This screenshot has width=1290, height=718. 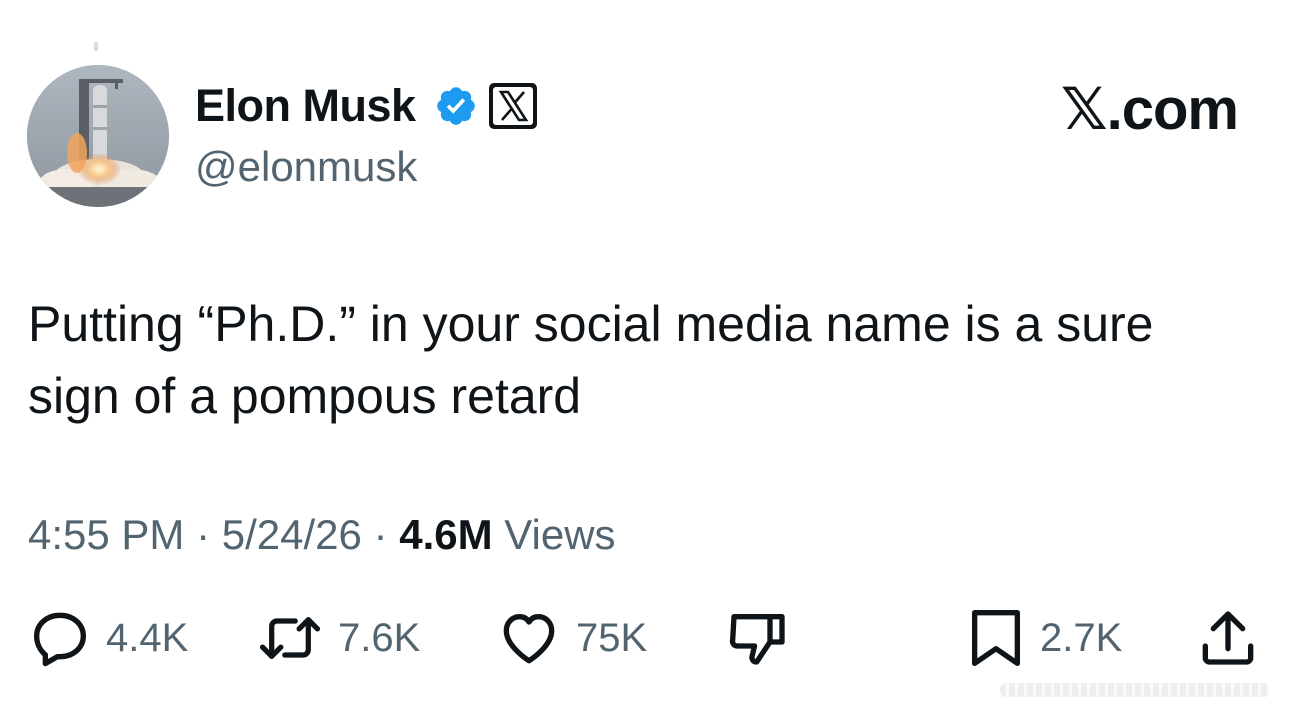 I want to click on bookmark-button: 2.7K, so click(x=1044, y=638).